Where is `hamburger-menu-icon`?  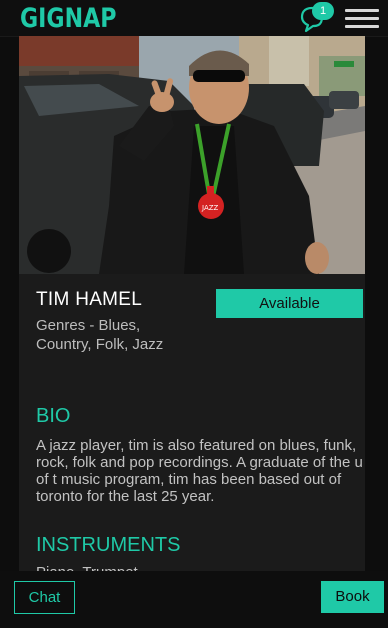
hamburger-menu-icon is located at coordinates (362, 19).